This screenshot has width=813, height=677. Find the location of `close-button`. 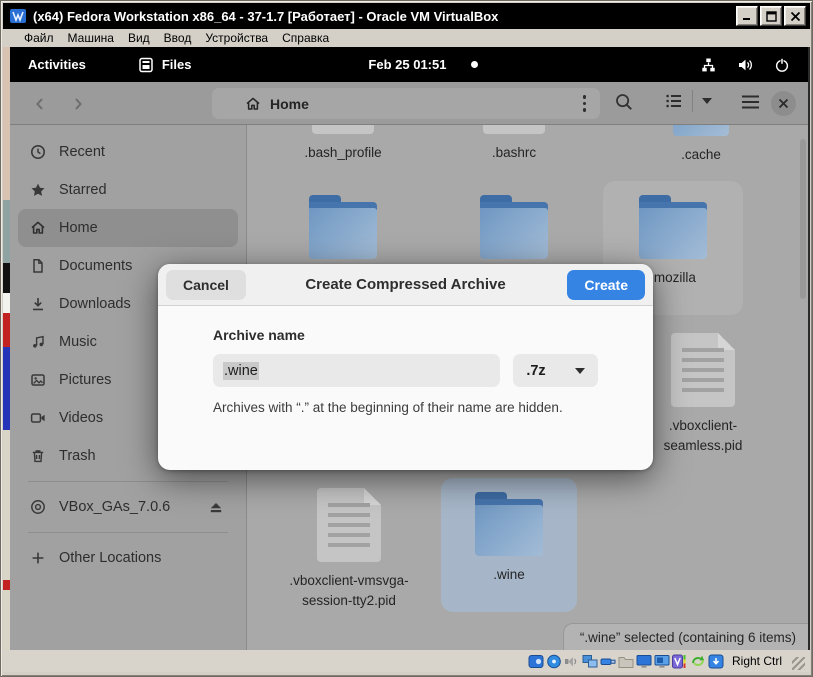

close-button is located at coordinates (795, 16).